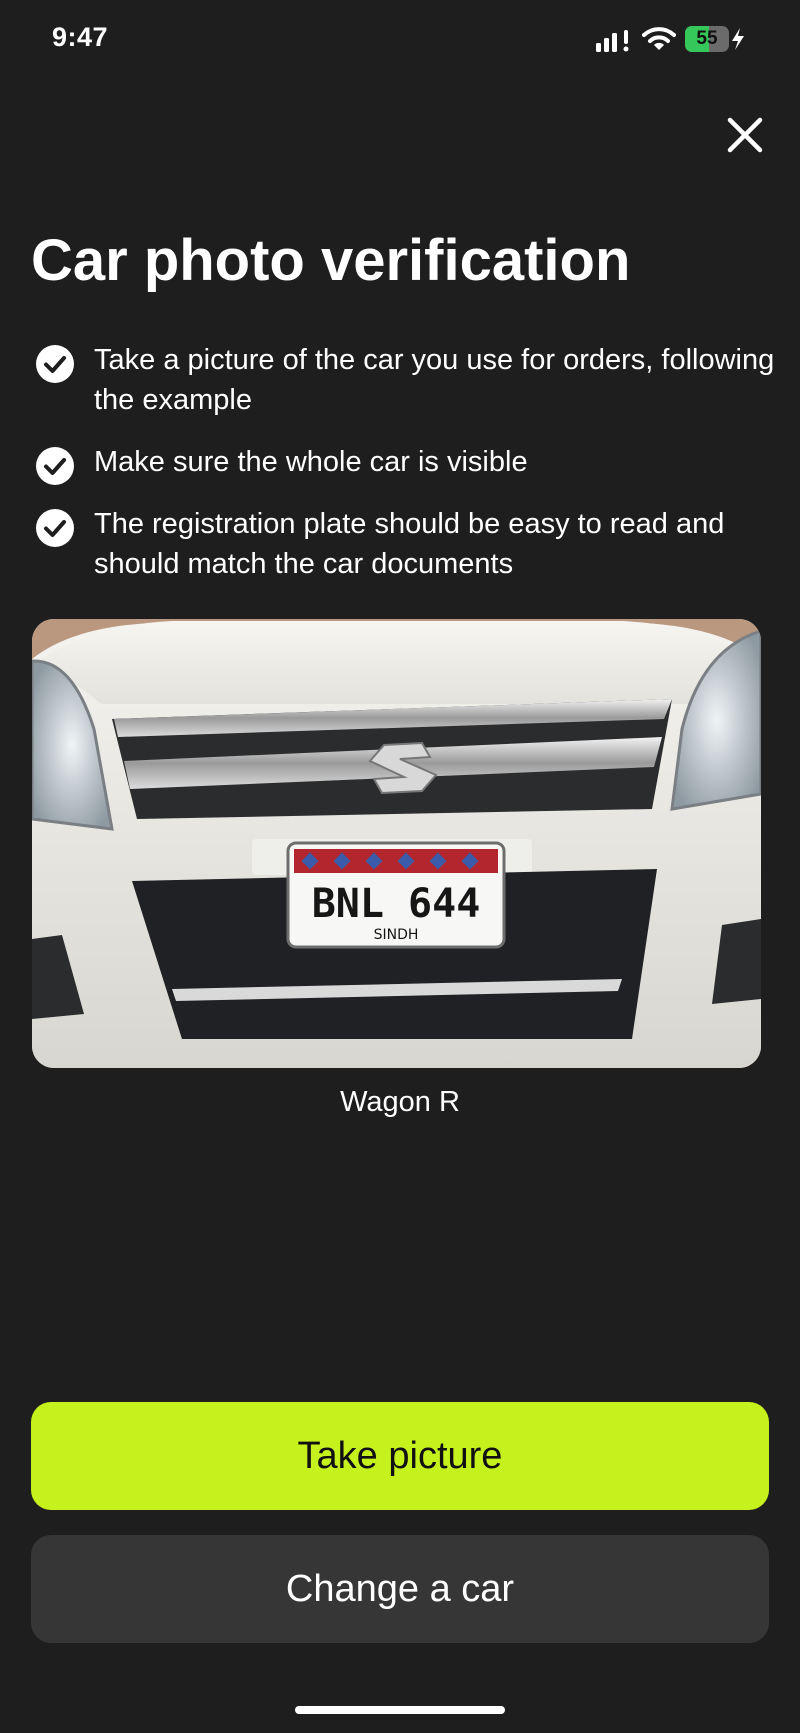  What do you see at coordinates (612, 41) in the screenshot?
I see `signal-icon` at bounding box center [612, 41].